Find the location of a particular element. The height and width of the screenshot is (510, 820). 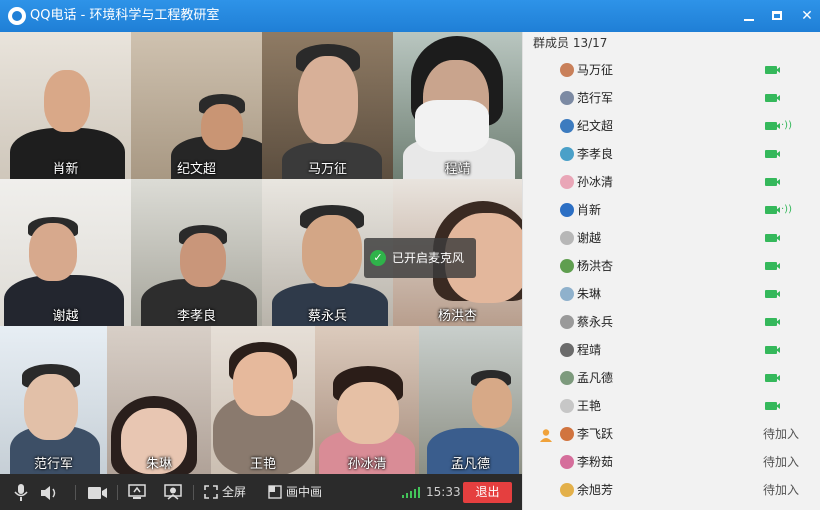

video-tile: 孟凡德 is located at coordinates (470, 400).